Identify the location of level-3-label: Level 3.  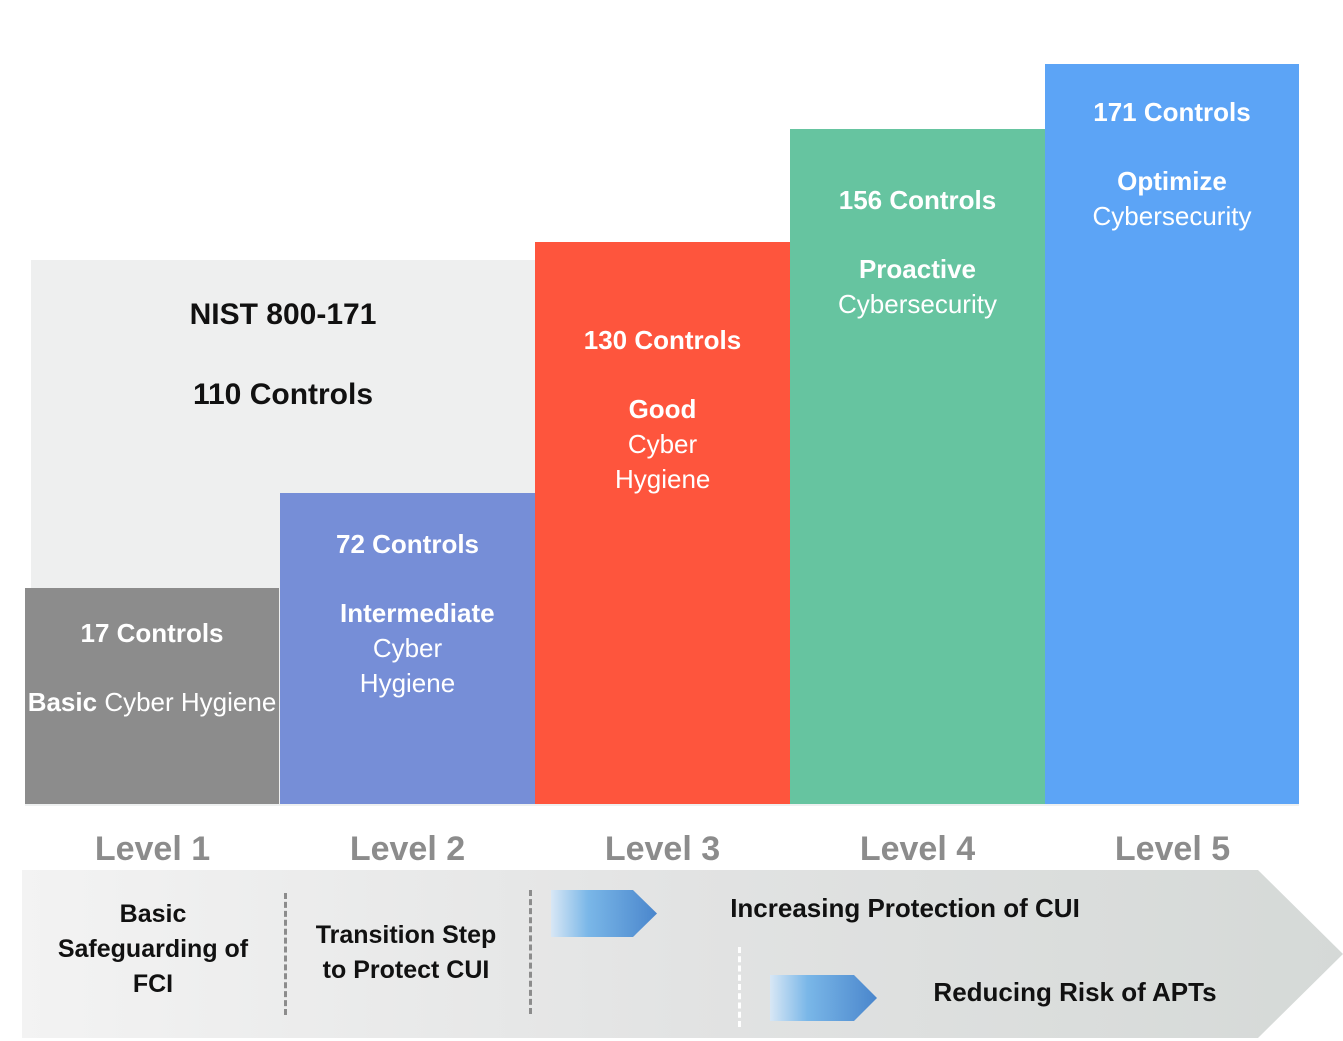
(662, 849).